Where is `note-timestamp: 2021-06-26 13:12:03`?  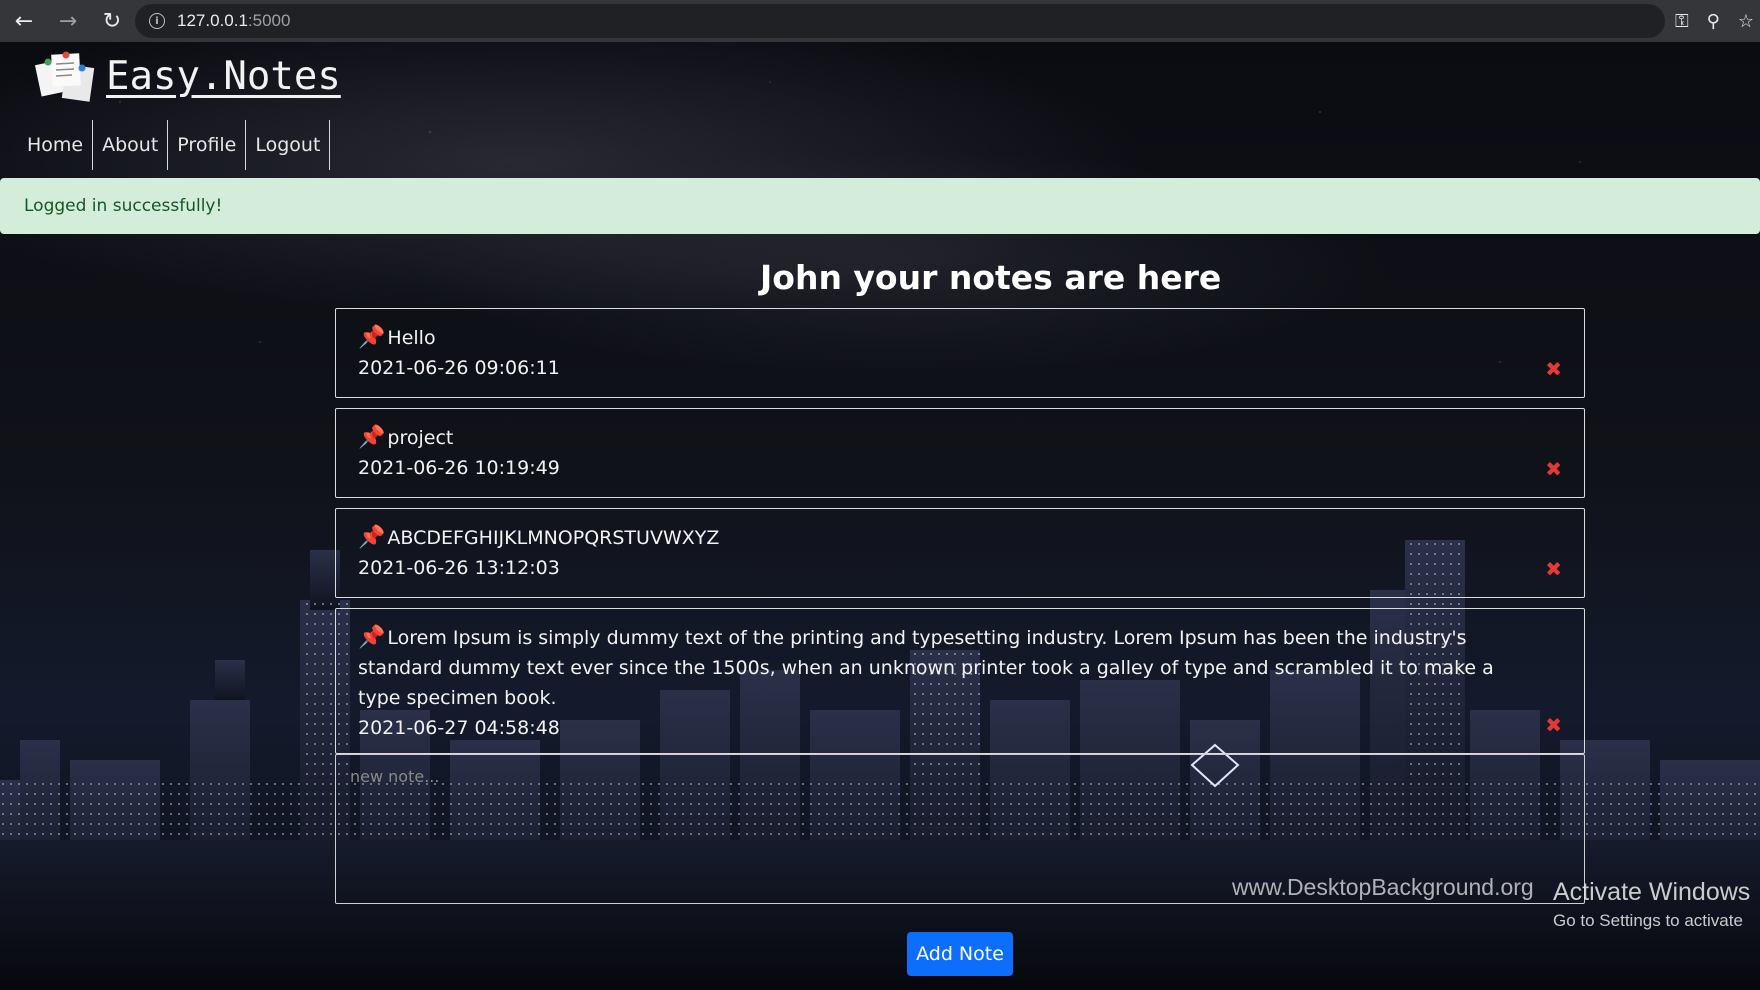
note-timestamp: 2021-06-26 13:12:03 is located at coordinates (459, 568).